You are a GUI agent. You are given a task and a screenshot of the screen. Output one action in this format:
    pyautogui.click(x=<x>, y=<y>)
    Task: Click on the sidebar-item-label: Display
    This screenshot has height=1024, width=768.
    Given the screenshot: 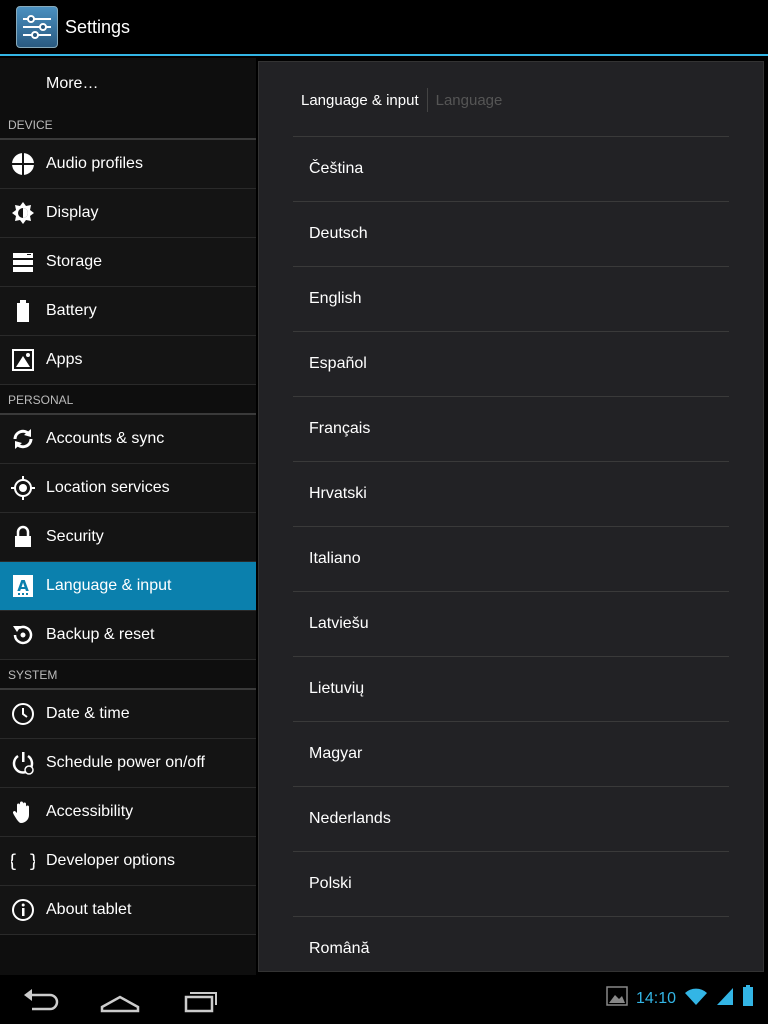 What is the action you would take?
    pyautogui.click(x=72, y=212)
    